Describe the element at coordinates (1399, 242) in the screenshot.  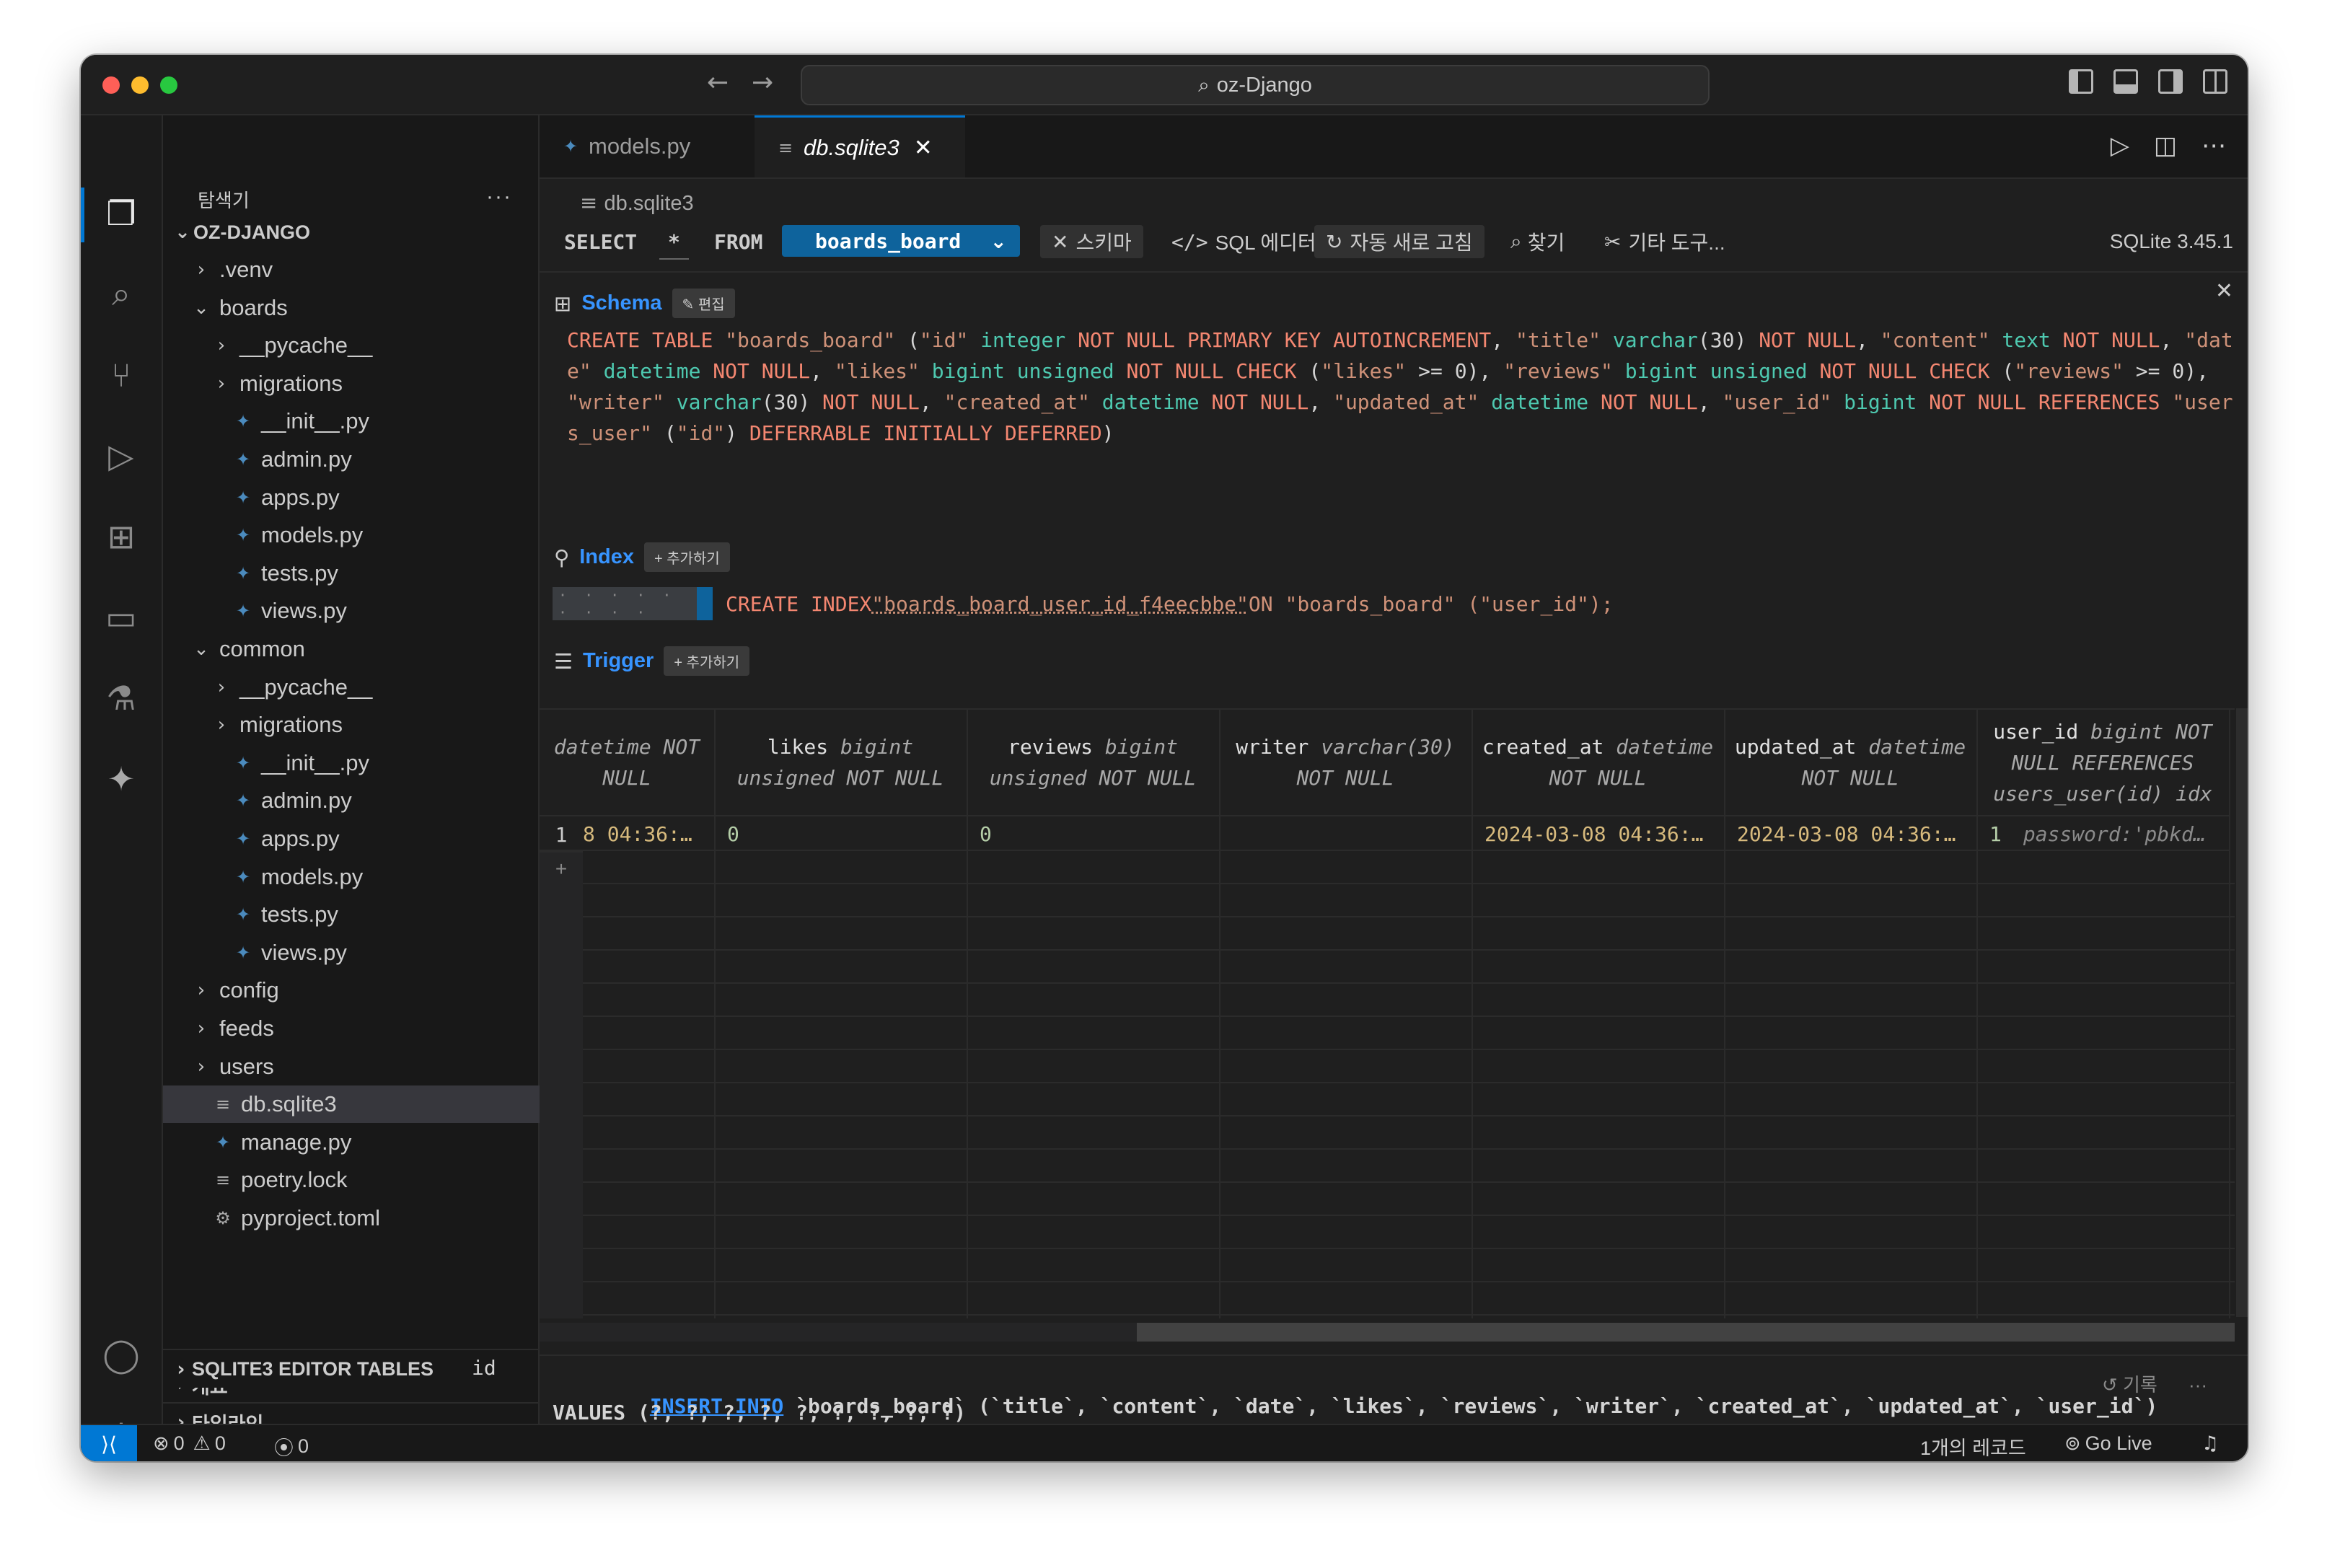
I see `auto-refresh-button: ↻ 자동 새로 고침` at that location.